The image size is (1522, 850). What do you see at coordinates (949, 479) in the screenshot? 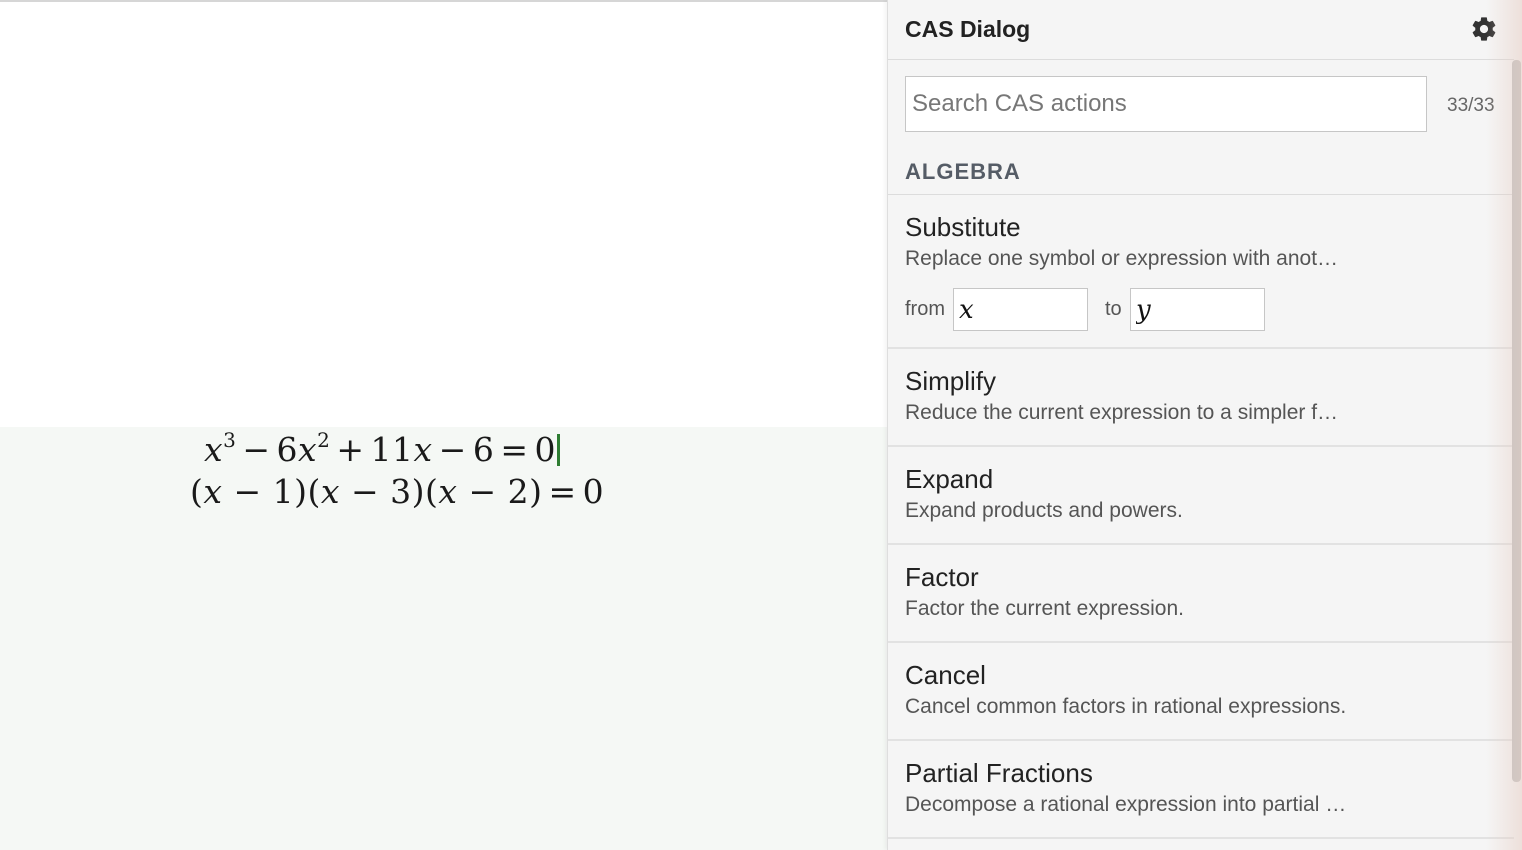
I see `action-title: Expand` at bounding box center [949, 479].